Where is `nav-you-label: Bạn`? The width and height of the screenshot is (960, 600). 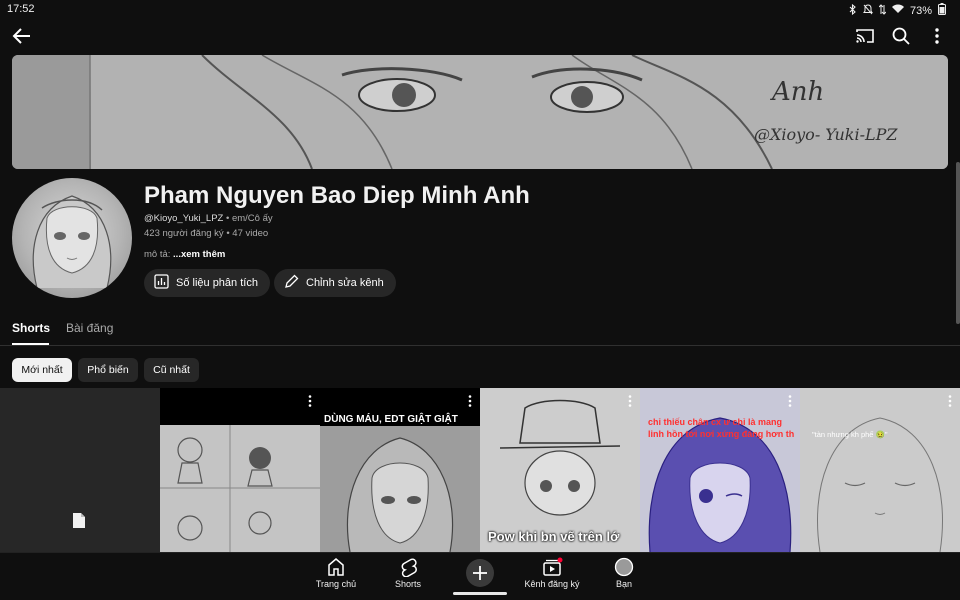 nav-you-label: Bạn is located at coordinates (623, 584).